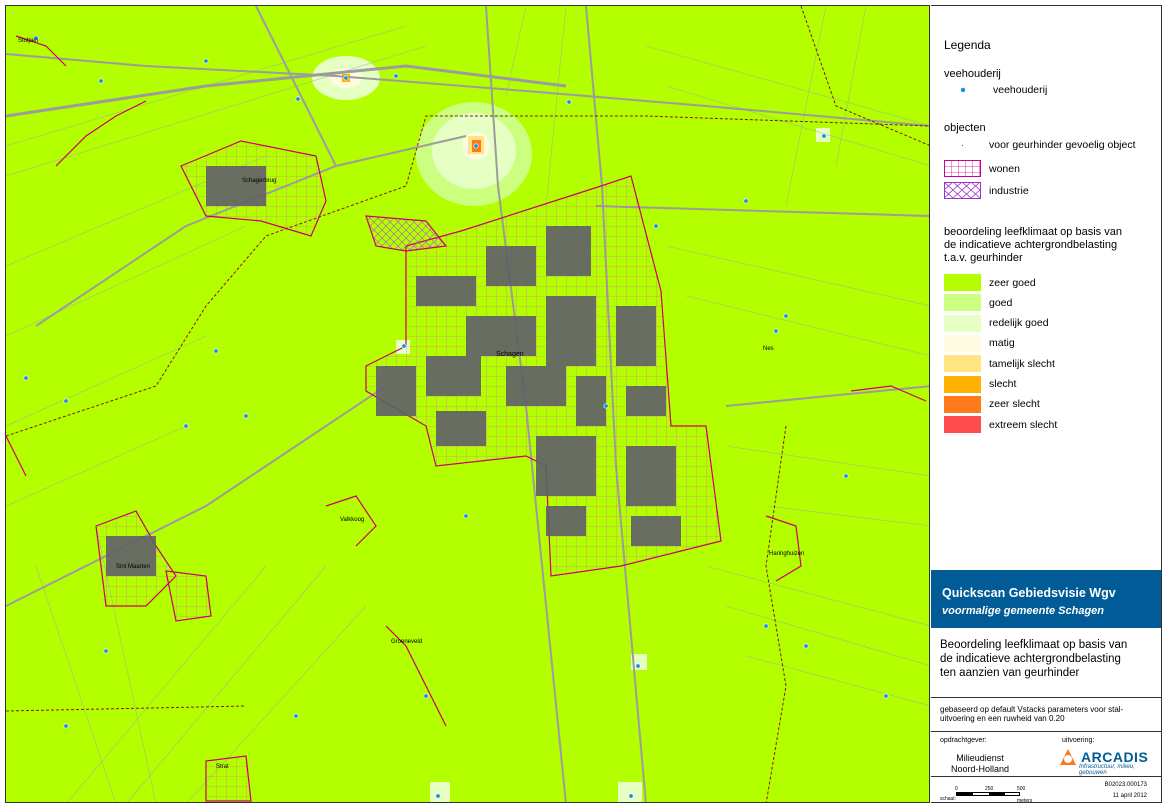 The width and height of the screenshot is (1165, 807). What do you see at coordinates (474, 154) in the screenshot?
I see `odor-plume-main` at bounding box center [474, 154].